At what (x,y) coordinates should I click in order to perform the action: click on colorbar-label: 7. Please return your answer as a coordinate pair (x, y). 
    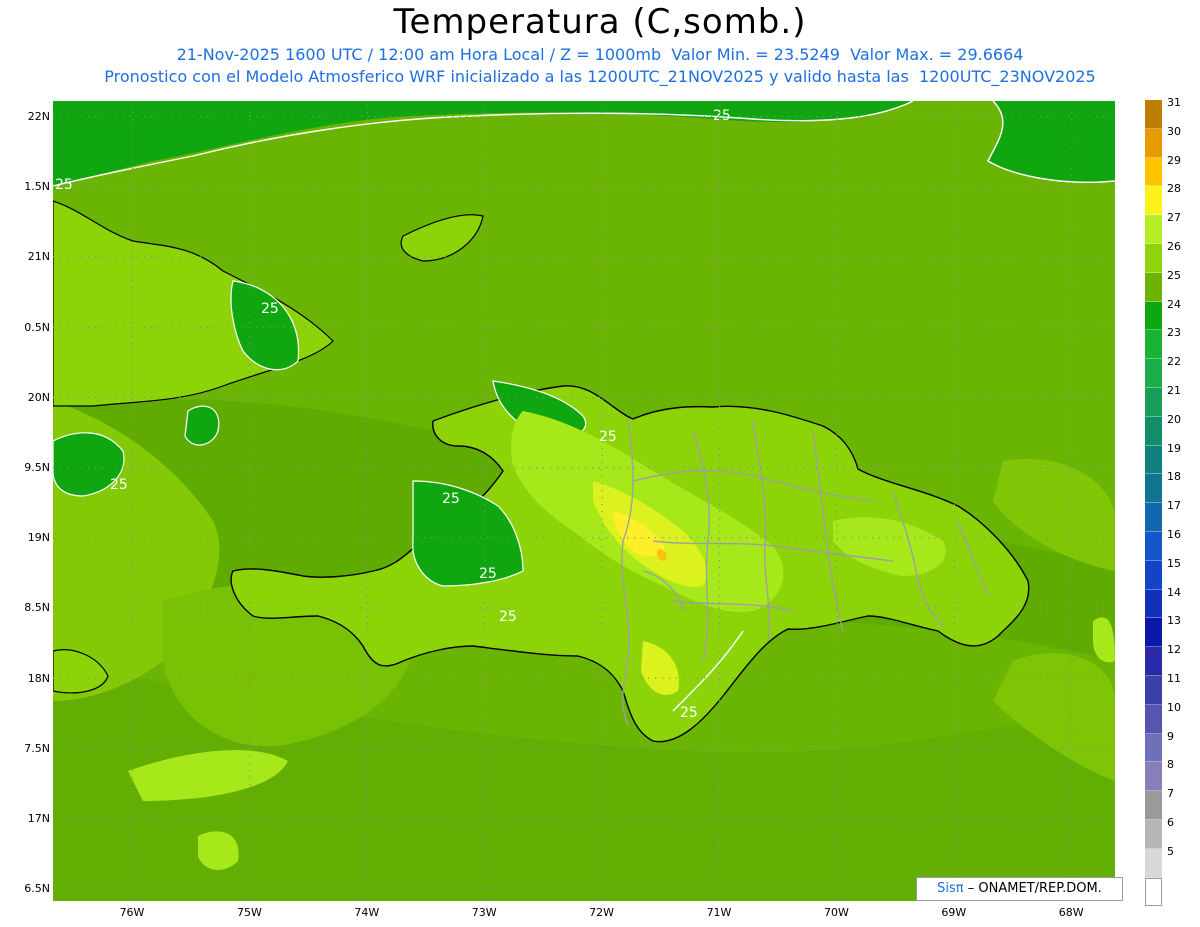
    Looking at the image, I should click on (1170, 794).